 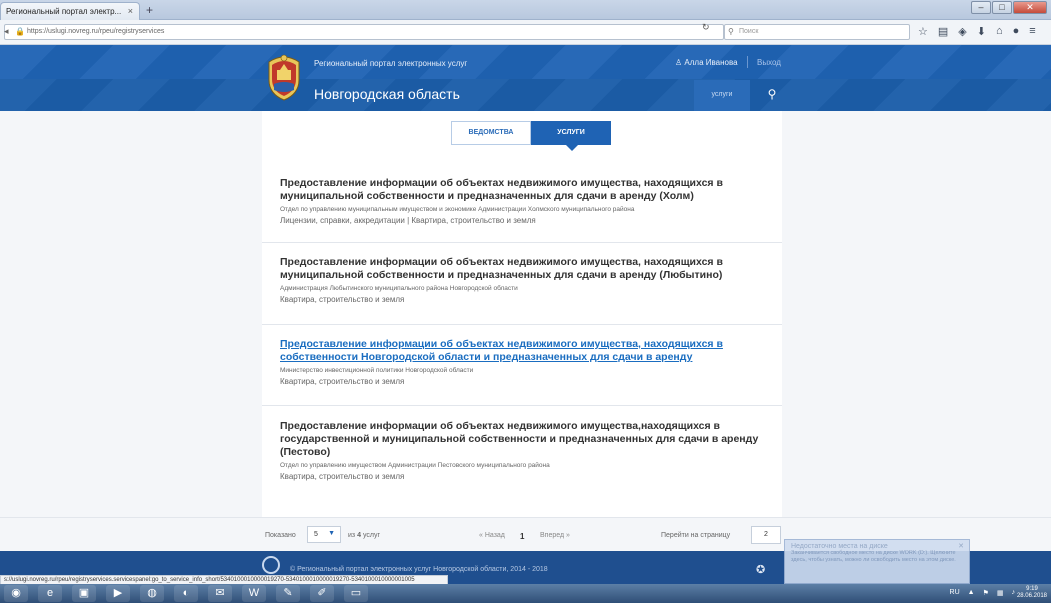 I want to click on system-clock: 9:19 28.06.2018, so click(x=1032, y=593).